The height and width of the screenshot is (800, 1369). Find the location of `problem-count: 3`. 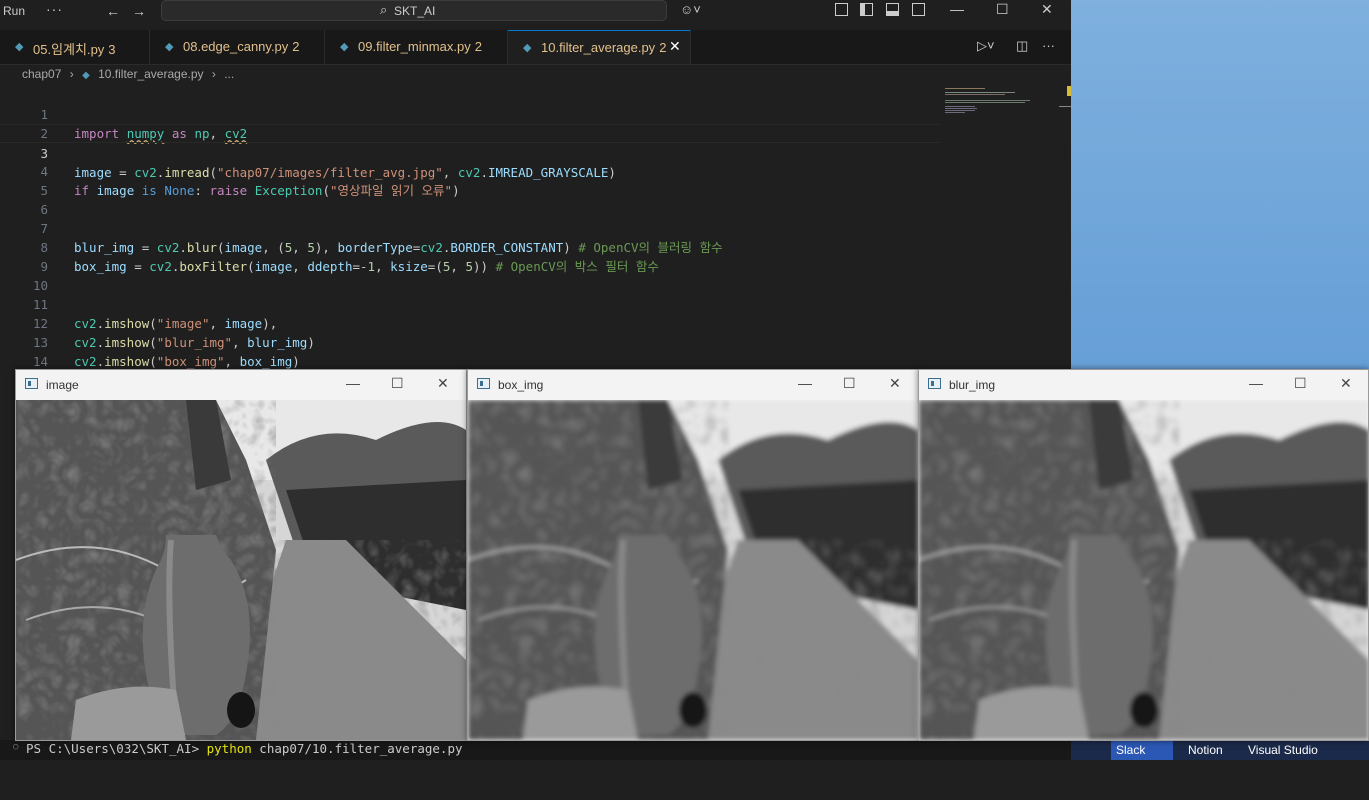

problem-count: 3 is located at coordinates (112, 49).